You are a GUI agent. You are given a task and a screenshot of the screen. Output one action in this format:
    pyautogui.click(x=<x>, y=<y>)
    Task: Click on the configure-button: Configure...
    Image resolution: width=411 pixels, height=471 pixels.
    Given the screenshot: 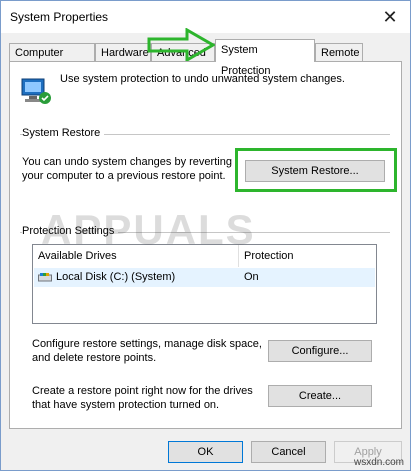 What is the action you would take?
    pyautogui.click(x=320, y=351)
    